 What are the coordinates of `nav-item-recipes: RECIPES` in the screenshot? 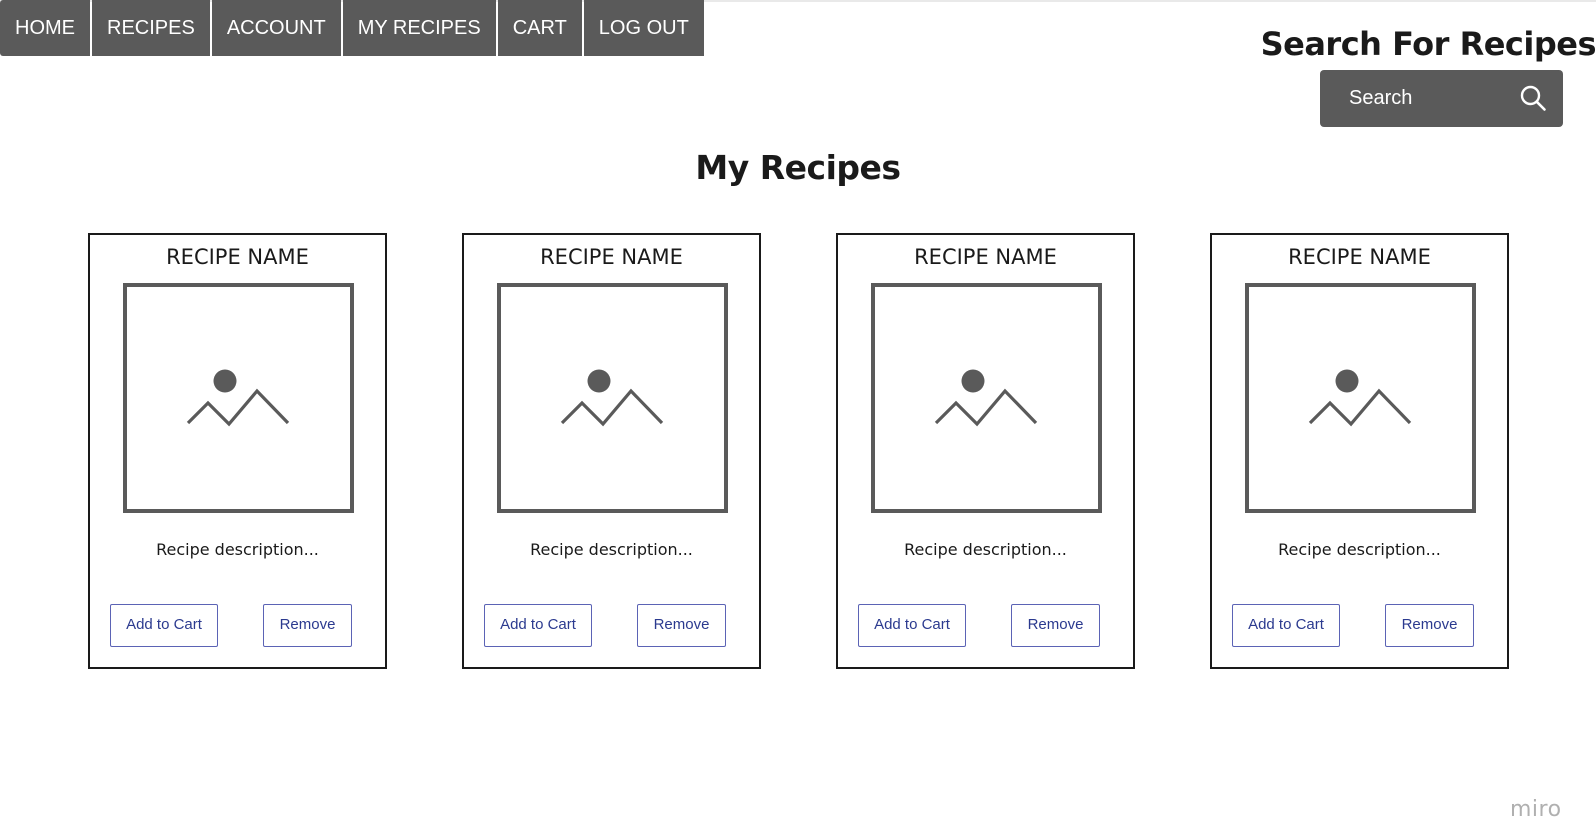 It's located at (151, 28).